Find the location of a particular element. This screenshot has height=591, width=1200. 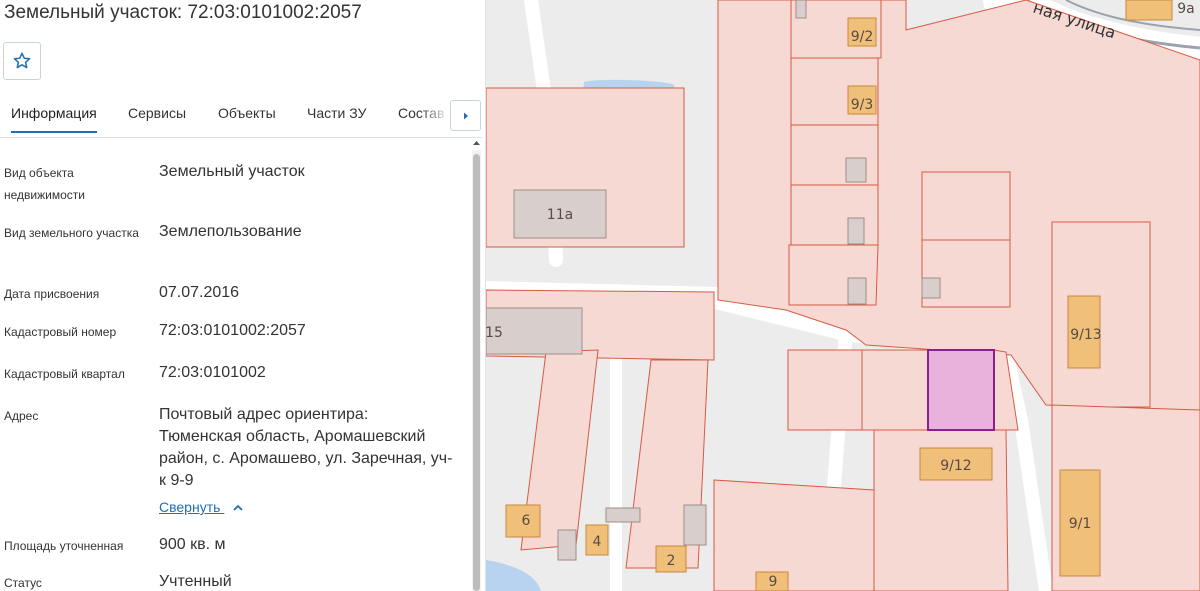

property-label: Кадастровый квартал is located at coordinates (64, 374).